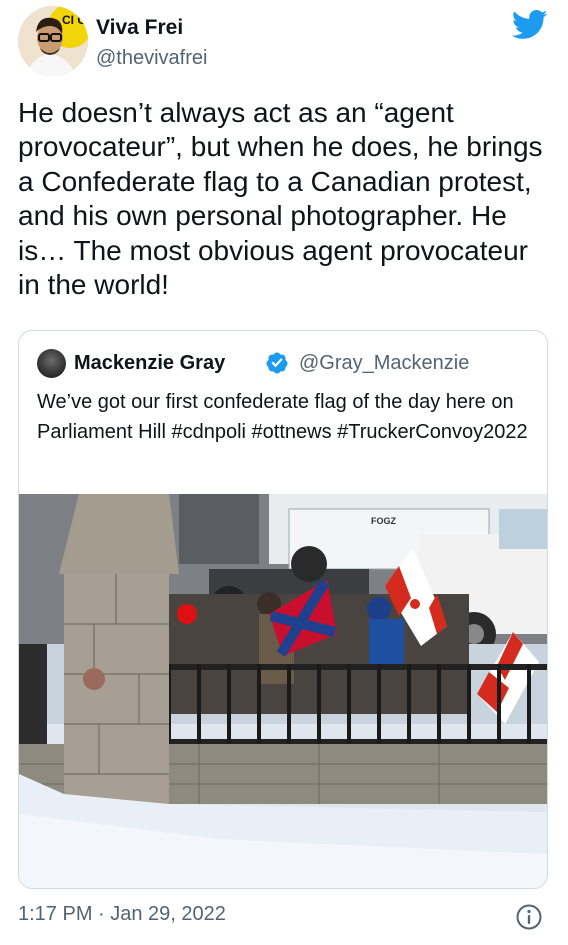 The height and width of the screenshot is (945, 568). Describe the element at coordinates (530, 25) in the screenshot. I see `twitter-bird-icon` at that location.